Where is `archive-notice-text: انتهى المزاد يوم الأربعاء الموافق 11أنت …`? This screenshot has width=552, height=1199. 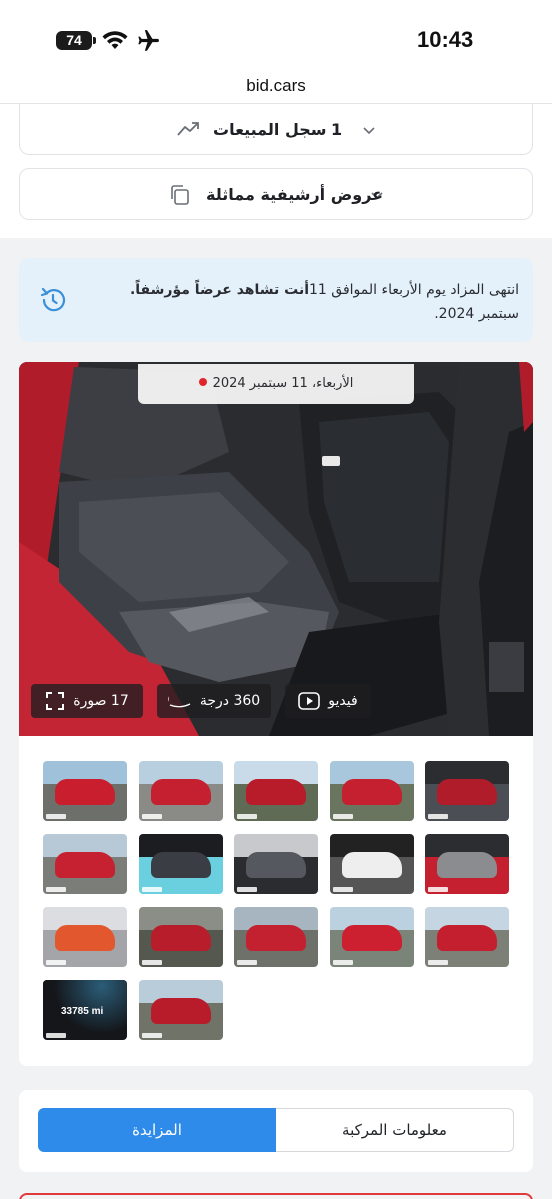 archive-notice-text: انتهى المزاد يوم الأربعاء الموافق 11أنت … is located at coordinates (302, 302).